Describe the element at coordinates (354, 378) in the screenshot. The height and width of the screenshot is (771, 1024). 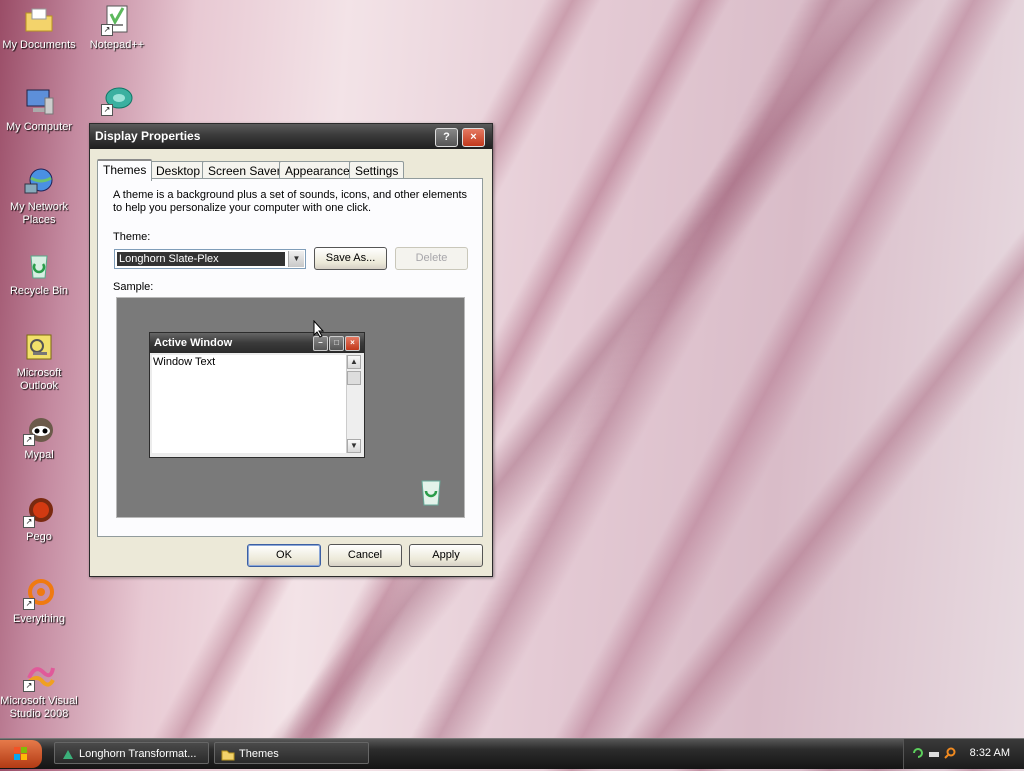
I see `scroll-thumb` at that location.